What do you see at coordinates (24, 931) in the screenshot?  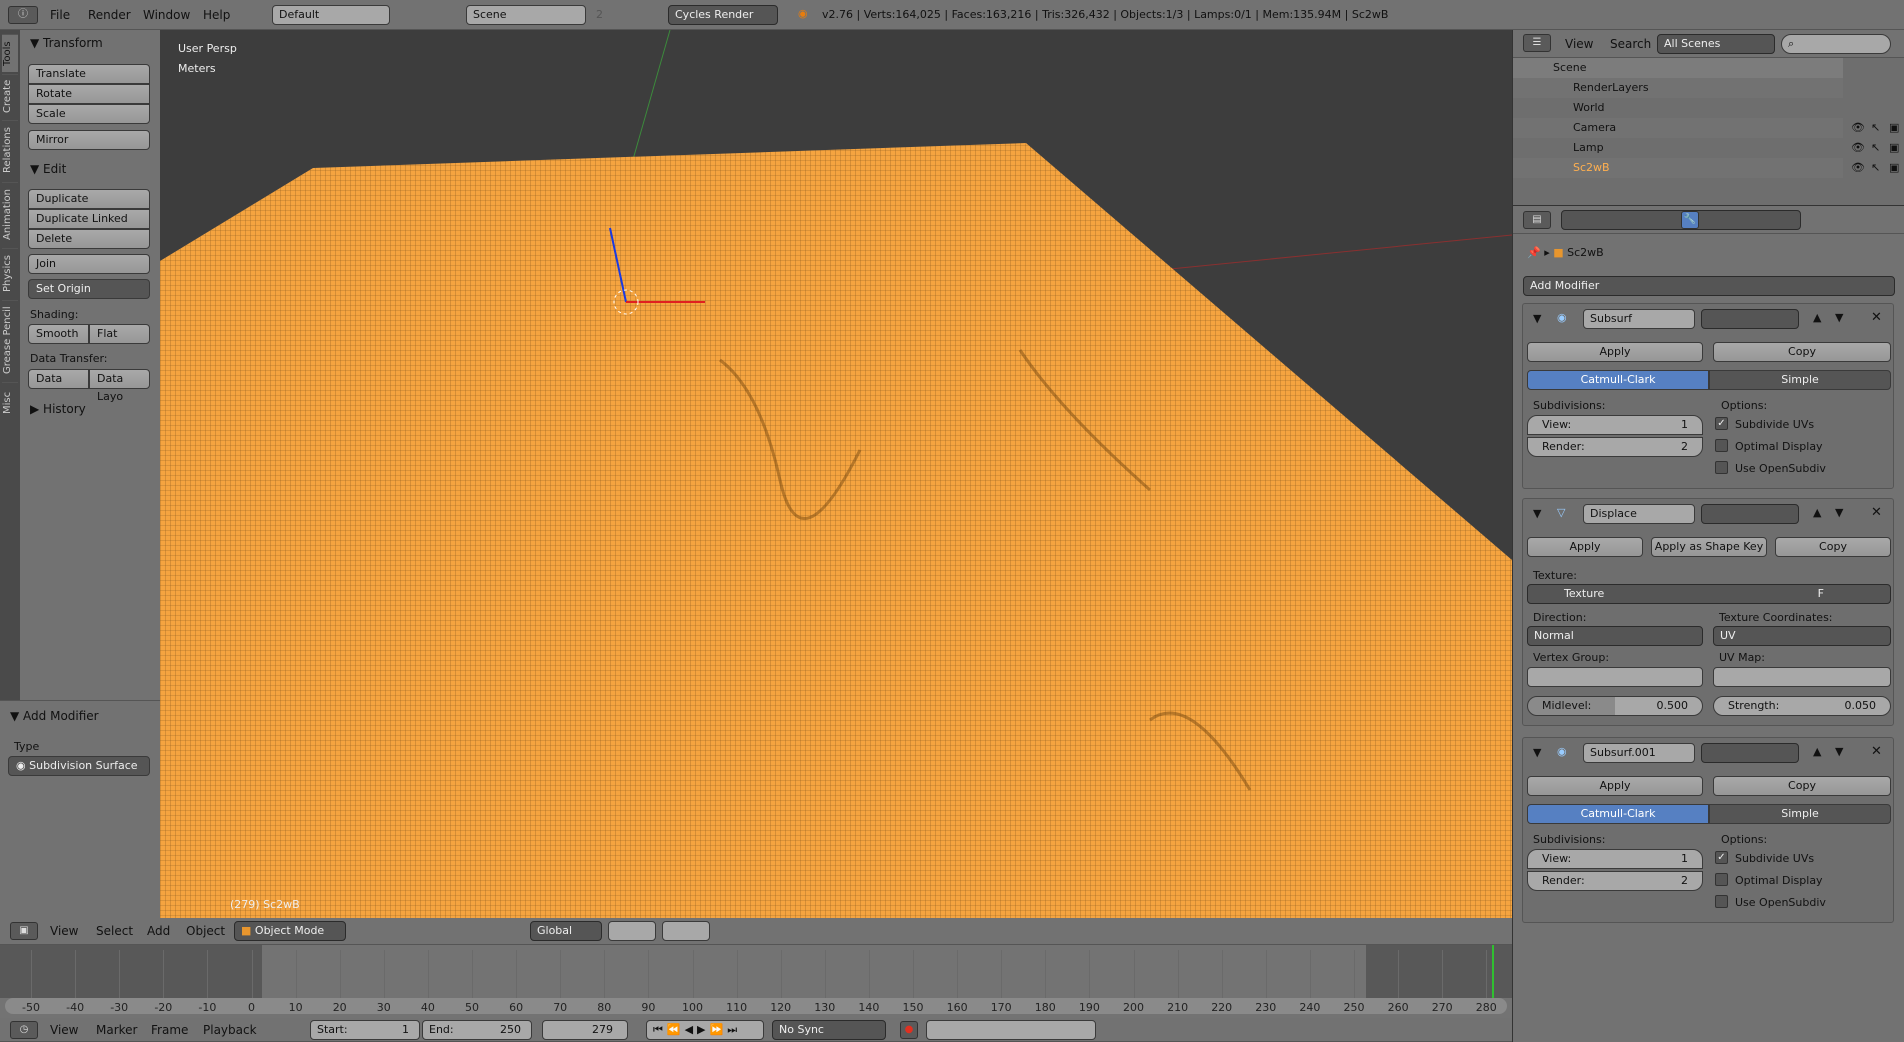 I see `editor-type-icon: ▣` at bounding box center [24, 931].